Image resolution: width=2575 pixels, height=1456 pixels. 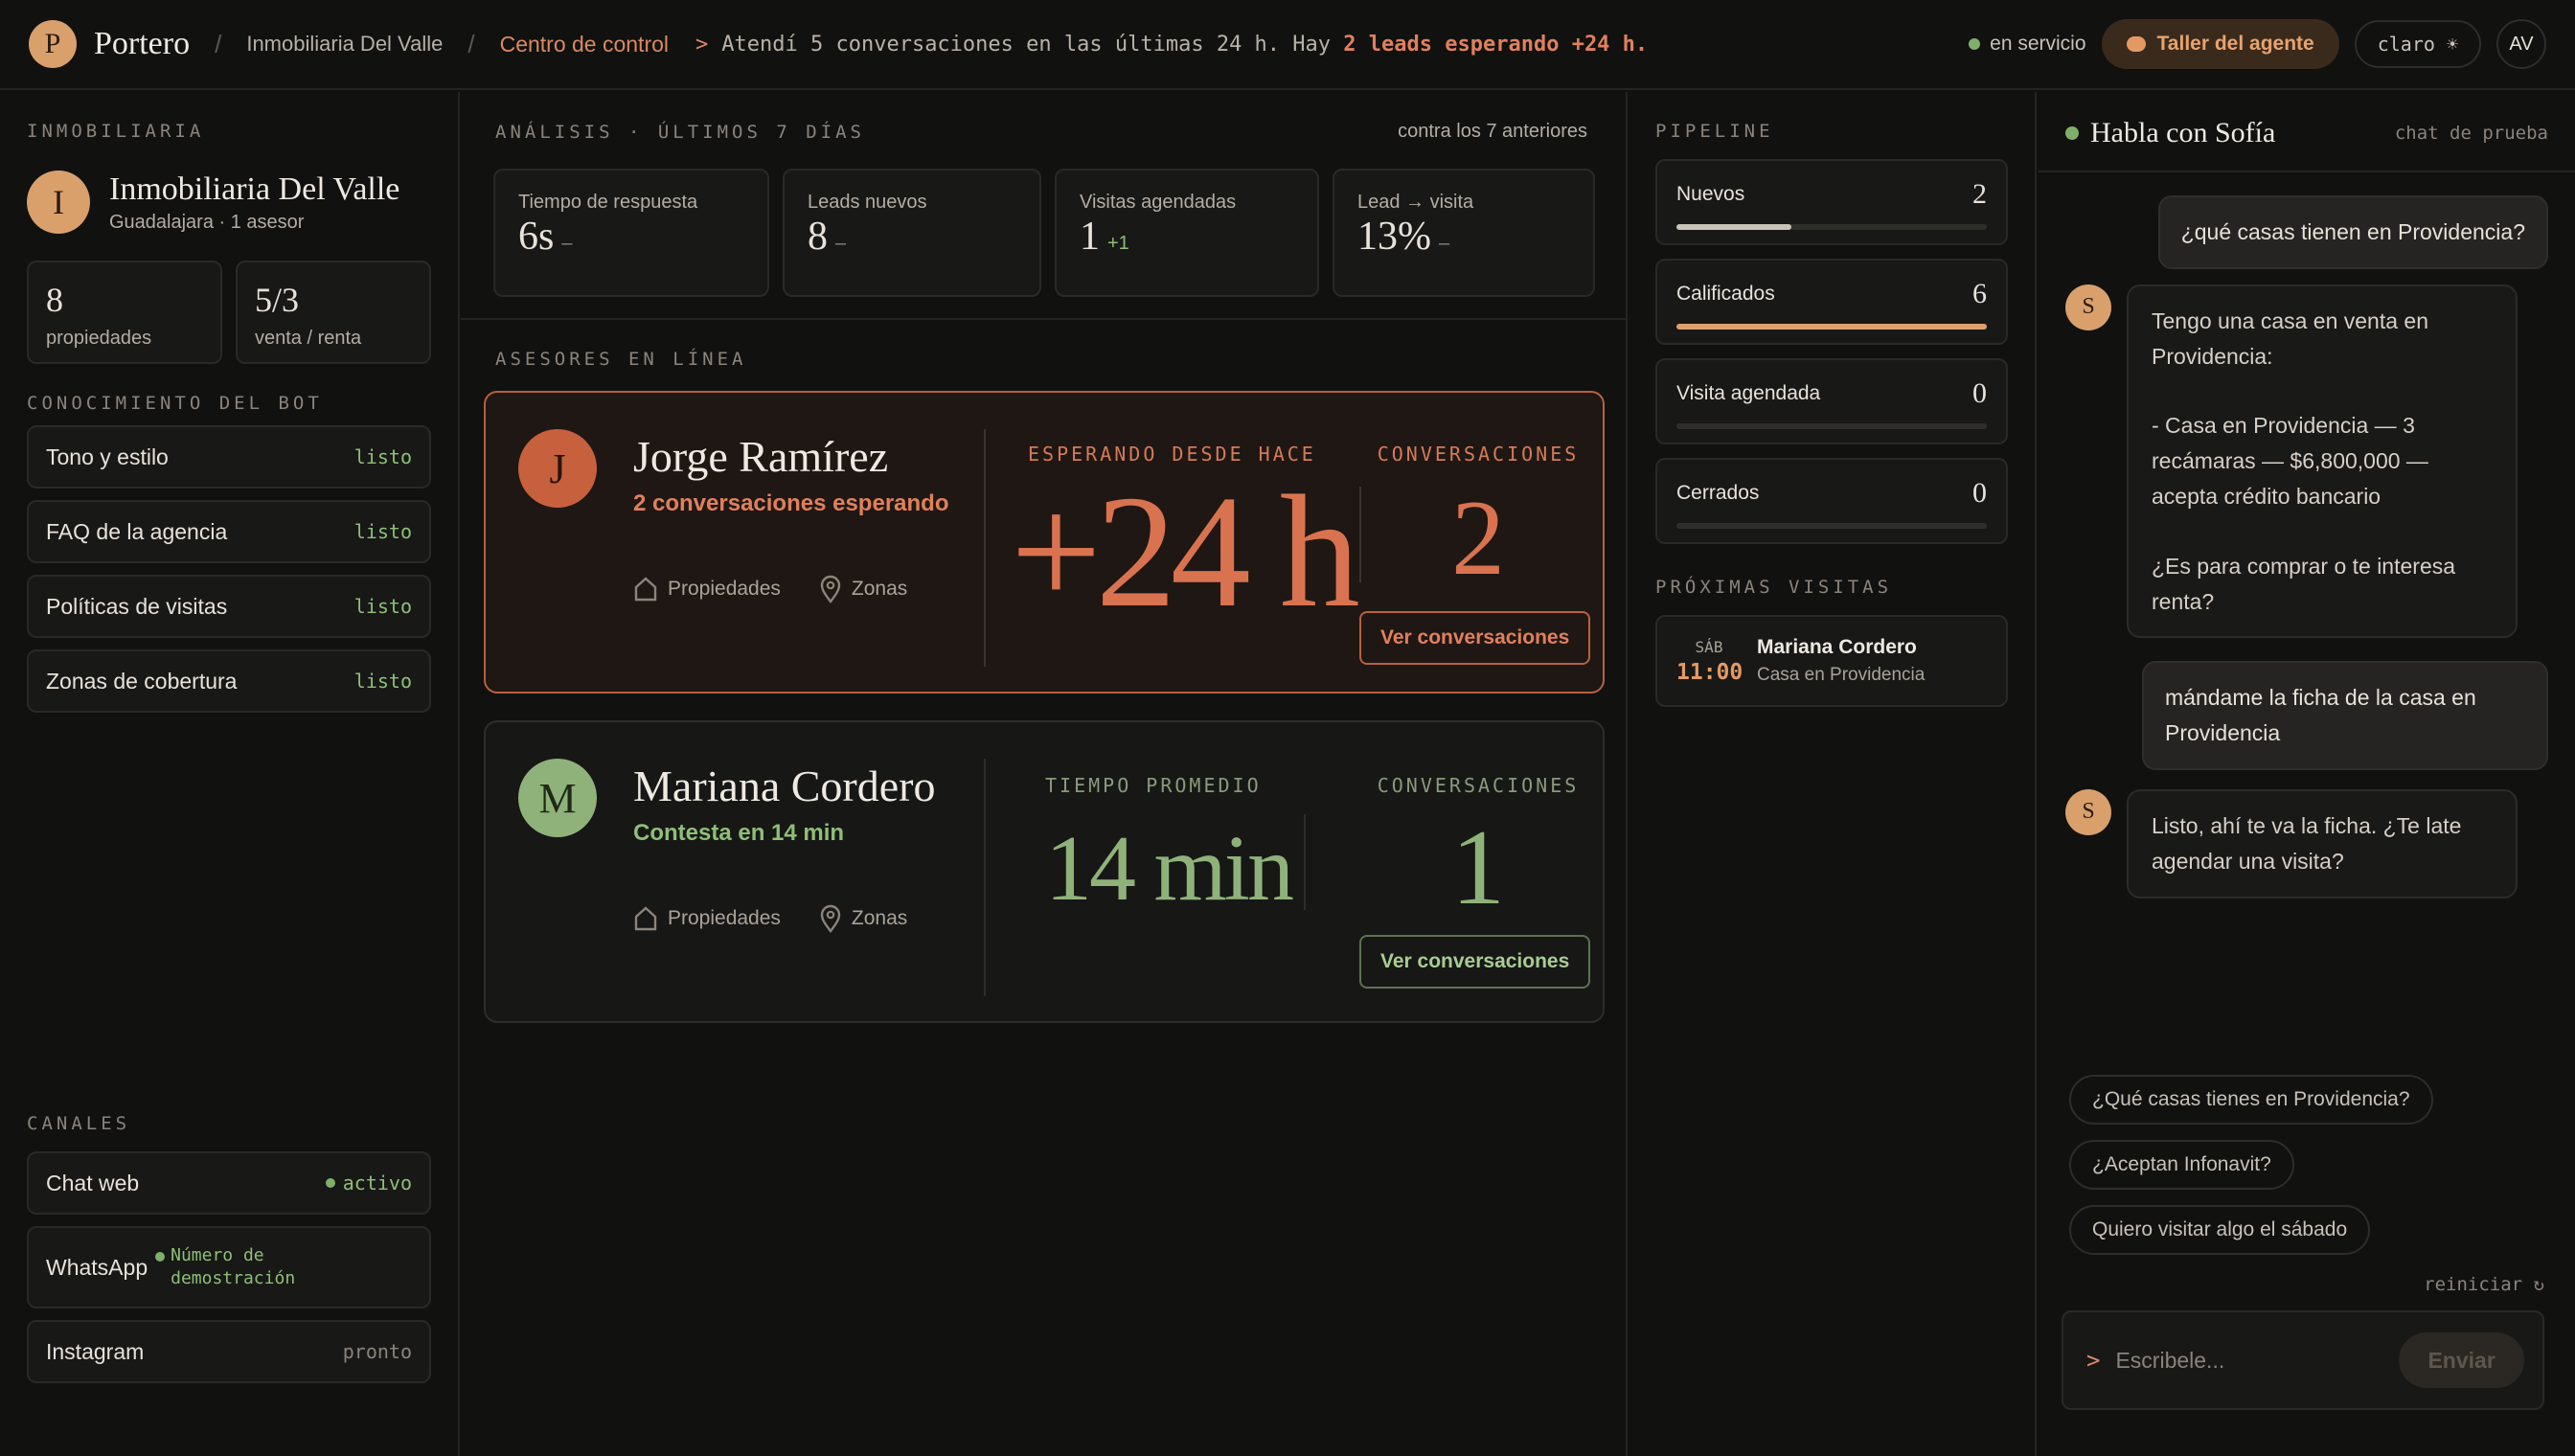 I want to click on pipeline-stage-closed: Cerrados 0, so click(x=1831, y=501).